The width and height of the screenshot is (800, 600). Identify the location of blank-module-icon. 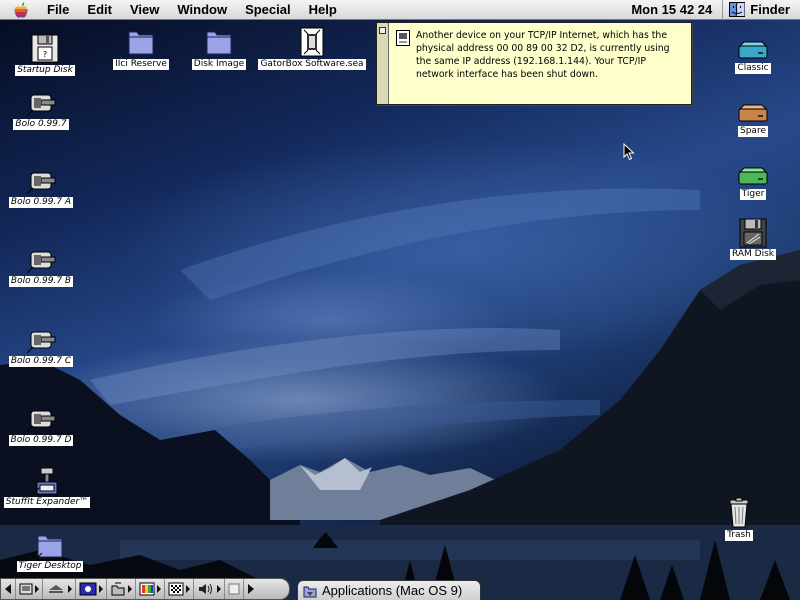
(234, 589).